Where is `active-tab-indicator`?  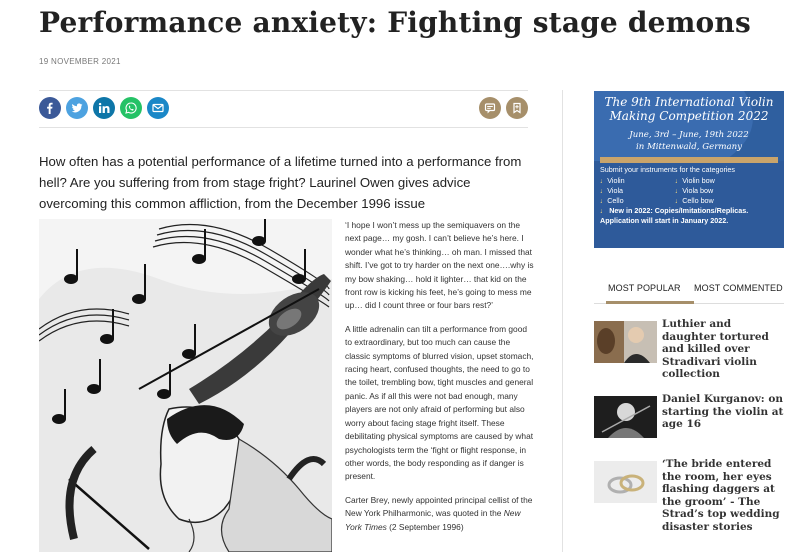
active-tab-indicator is located at coordinates (650, 302).